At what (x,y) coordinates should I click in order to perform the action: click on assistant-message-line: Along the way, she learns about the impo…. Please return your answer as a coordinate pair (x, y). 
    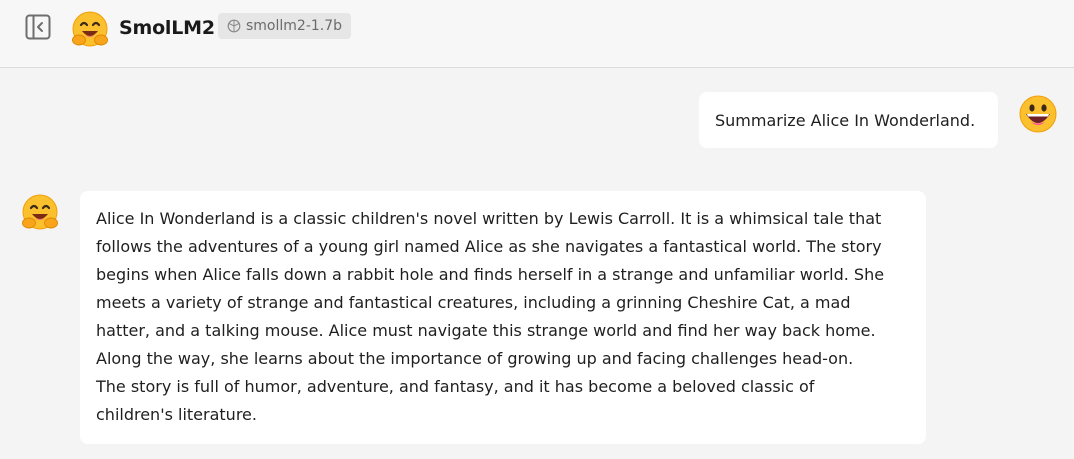
    Looking at the image, I should click on (475, 358).